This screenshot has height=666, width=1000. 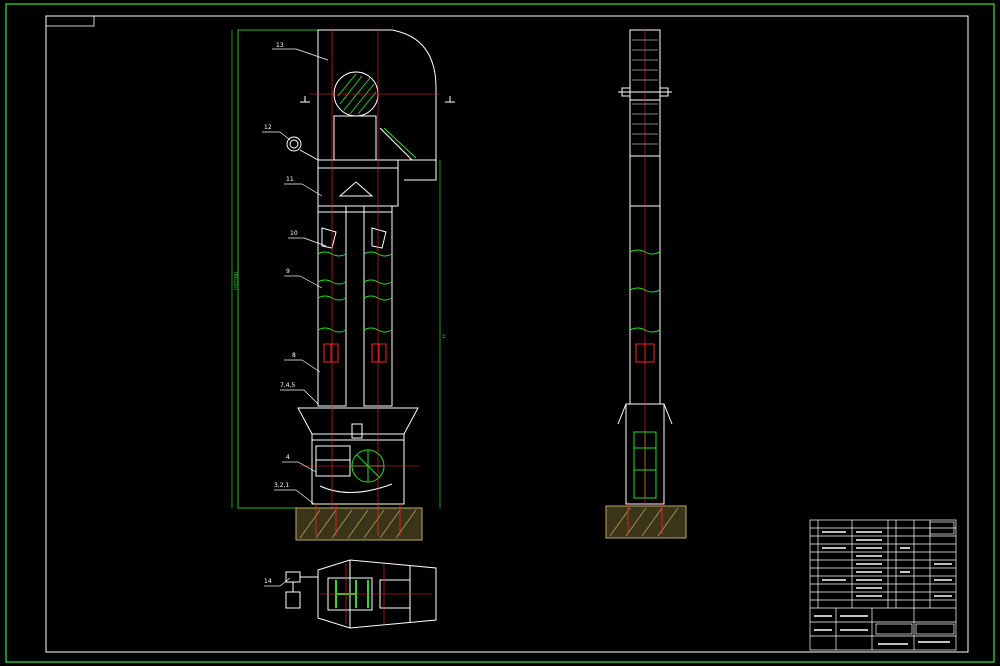 What do you see at coordinates (354, 238) in the screenshot?
I see `buckets` at bounding box center [354, 238].